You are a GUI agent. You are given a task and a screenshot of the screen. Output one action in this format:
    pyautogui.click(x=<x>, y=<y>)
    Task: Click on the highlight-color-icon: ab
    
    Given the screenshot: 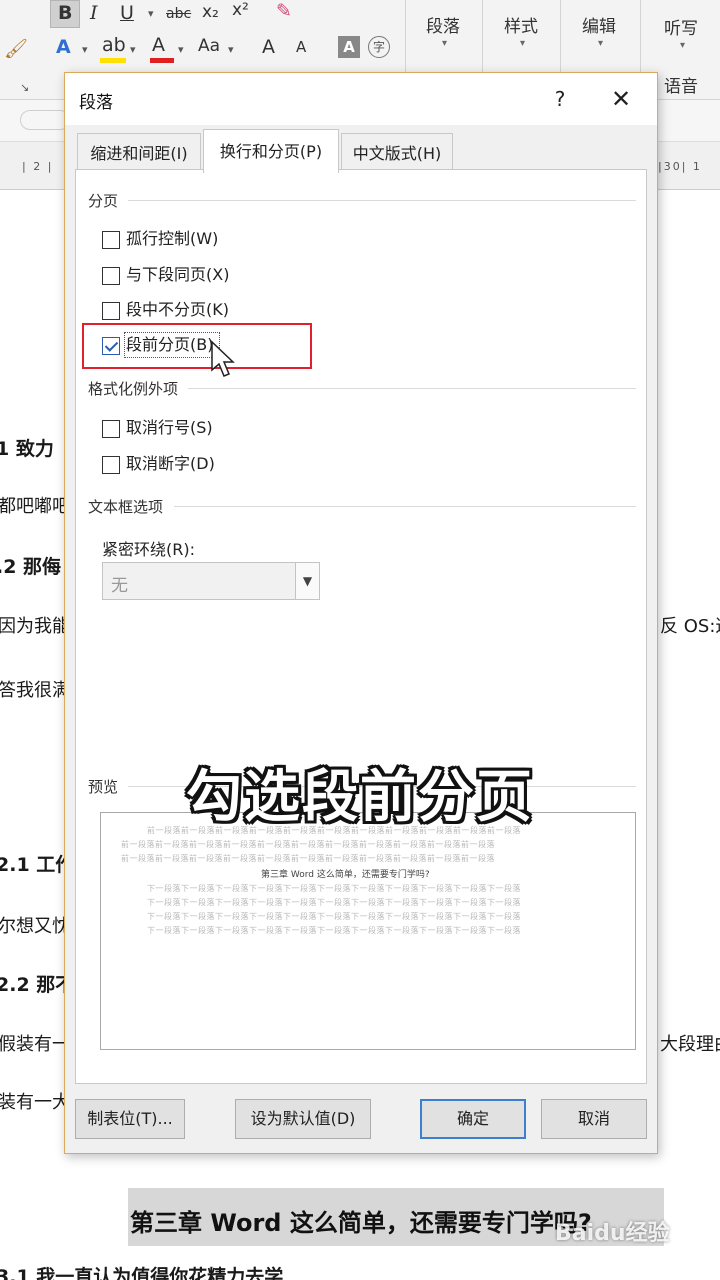 What is the action you would take?
    pyautogui.click(x=114, y=45)
    